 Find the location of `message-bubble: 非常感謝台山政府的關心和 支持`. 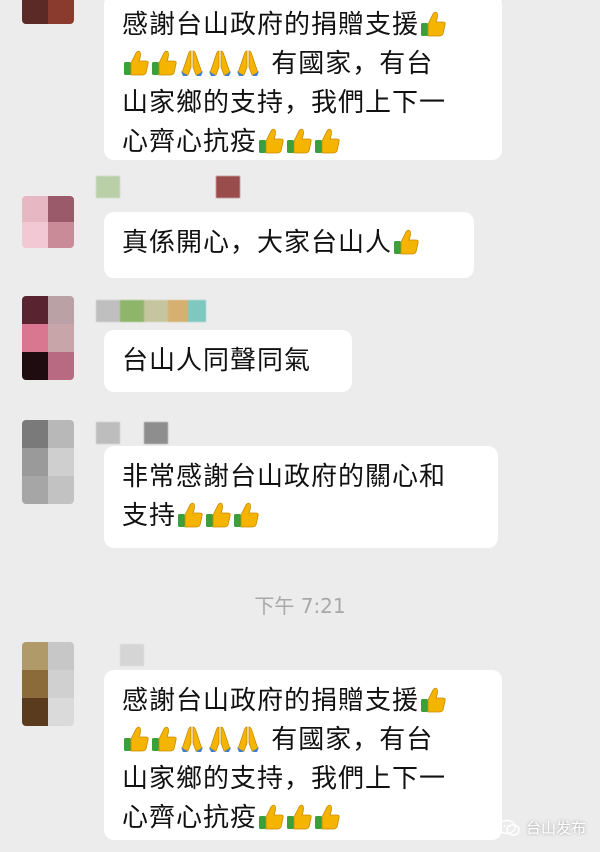

message-bubble: 非常感謝台山政府的關心和 支持 is located at coordinates (301, 497).